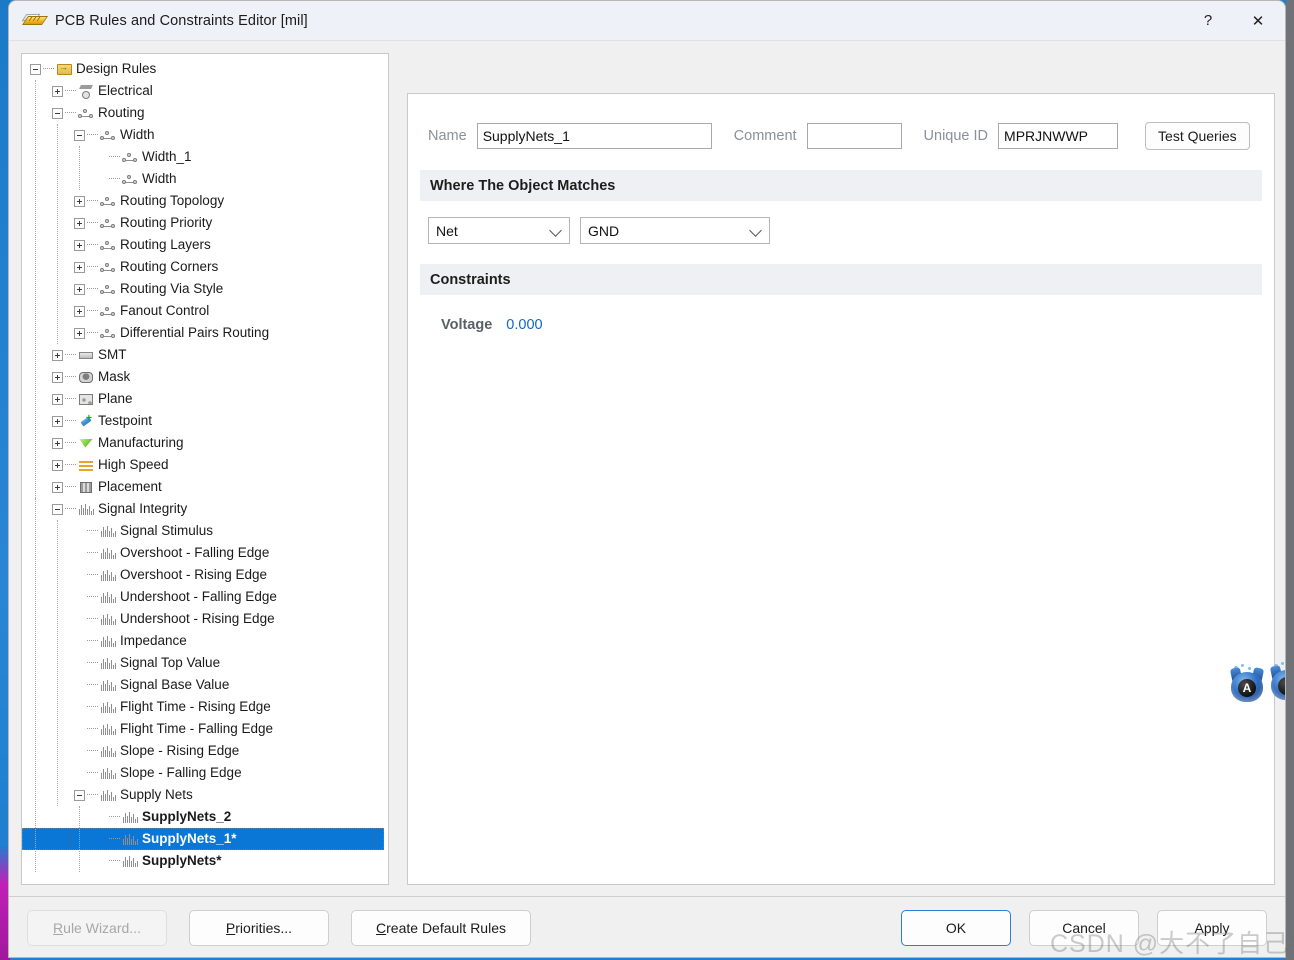 This screenshot has width=1294, height=960. I want to click on tree-item: Overshoot - Rising Edge, so click(205, 575).